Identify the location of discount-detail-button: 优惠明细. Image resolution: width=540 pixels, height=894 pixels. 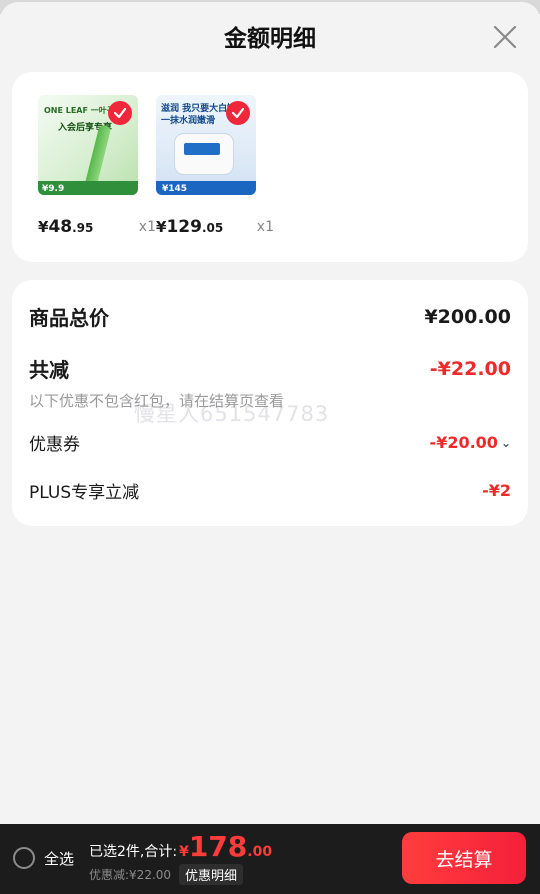
(211, 874).